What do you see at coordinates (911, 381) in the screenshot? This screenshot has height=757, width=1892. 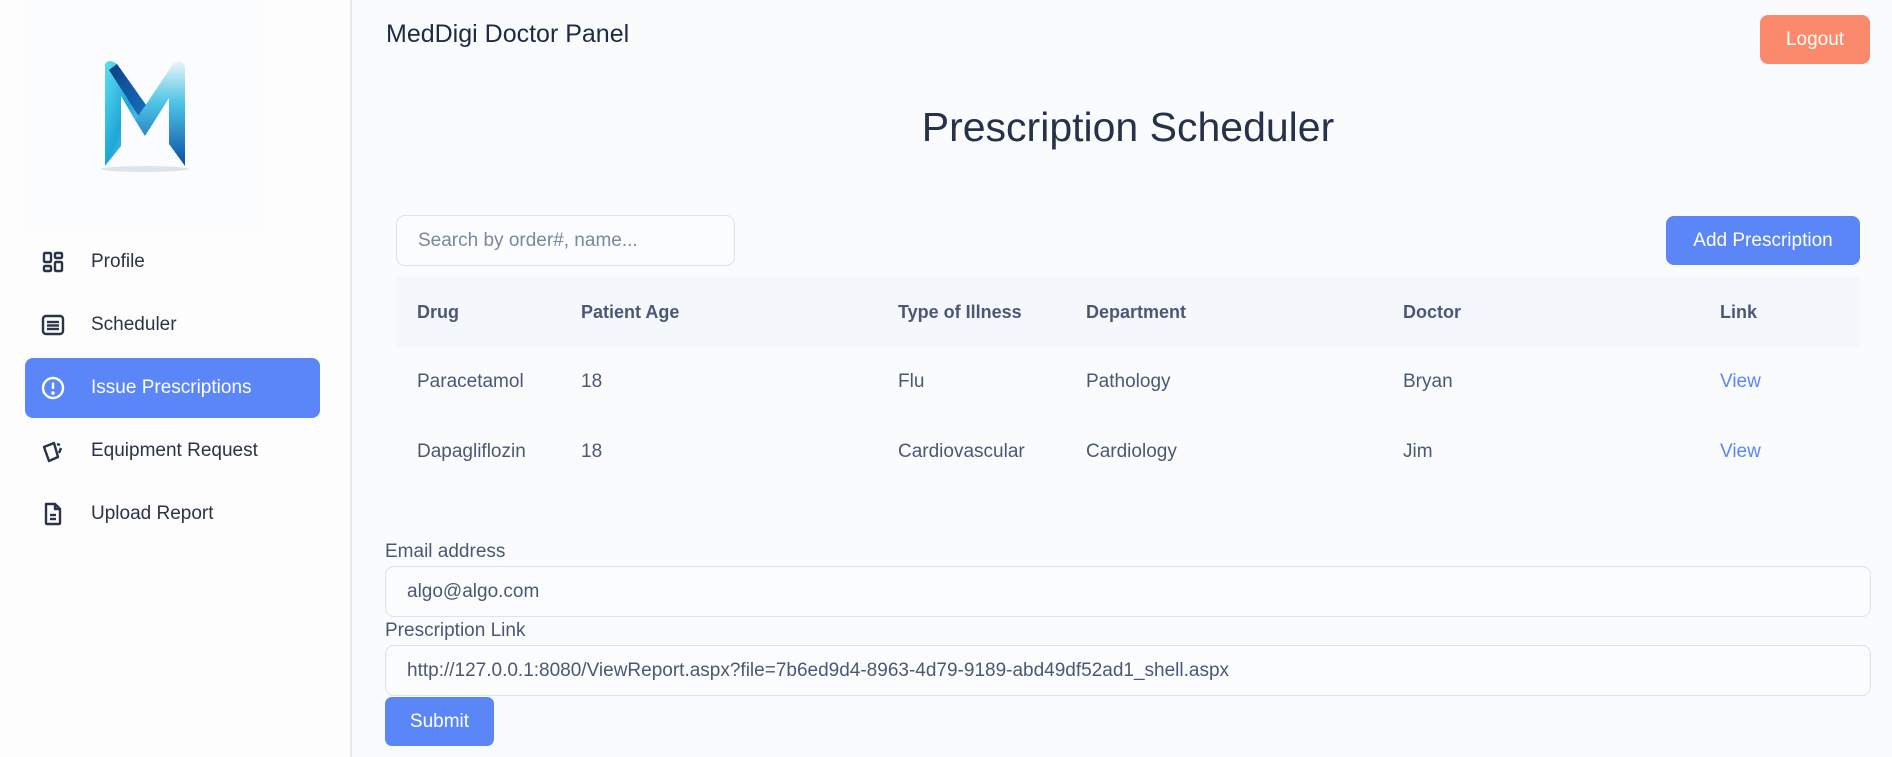 I see `cell-type-of-illness: Flu` at bounding box center [911, 381].